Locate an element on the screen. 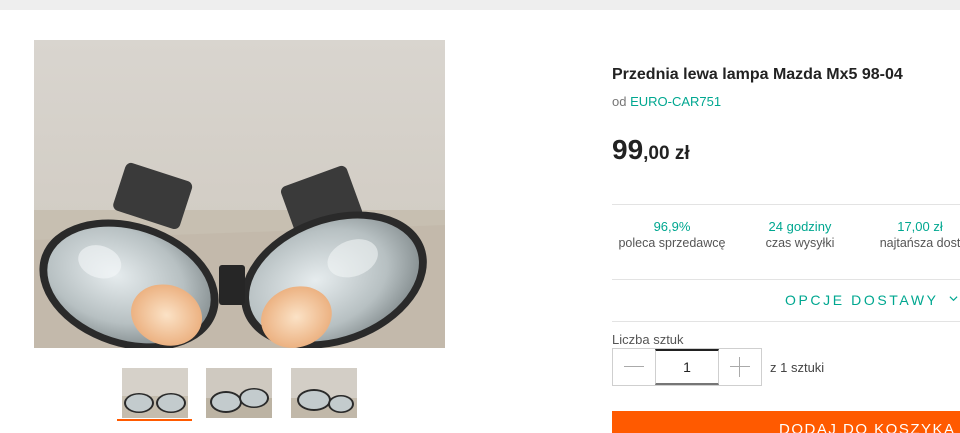  delivery-options-label: OPCJE DOSTAWY is located at coordinates (862, 300).